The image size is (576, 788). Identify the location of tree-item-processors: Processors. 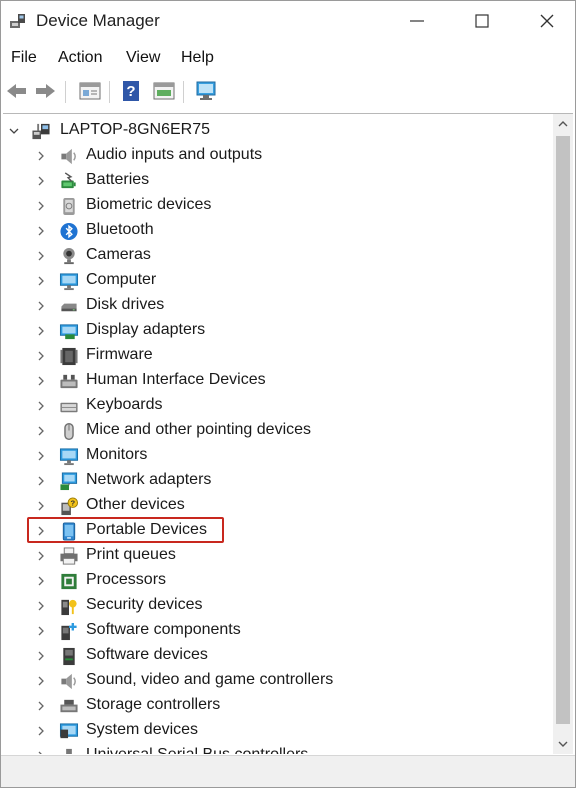
(273, 581).